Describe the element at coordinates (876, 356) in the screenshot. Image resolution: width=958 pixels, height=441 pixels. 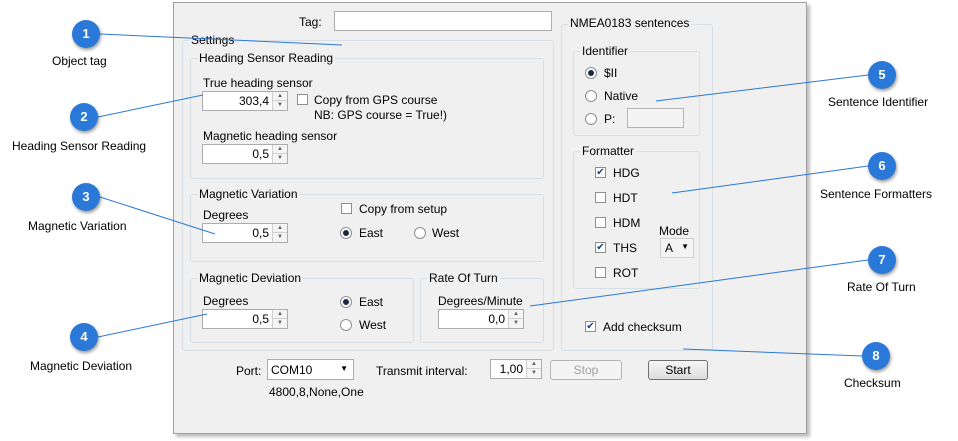
I see `callout-badge-8: 8` at that location.